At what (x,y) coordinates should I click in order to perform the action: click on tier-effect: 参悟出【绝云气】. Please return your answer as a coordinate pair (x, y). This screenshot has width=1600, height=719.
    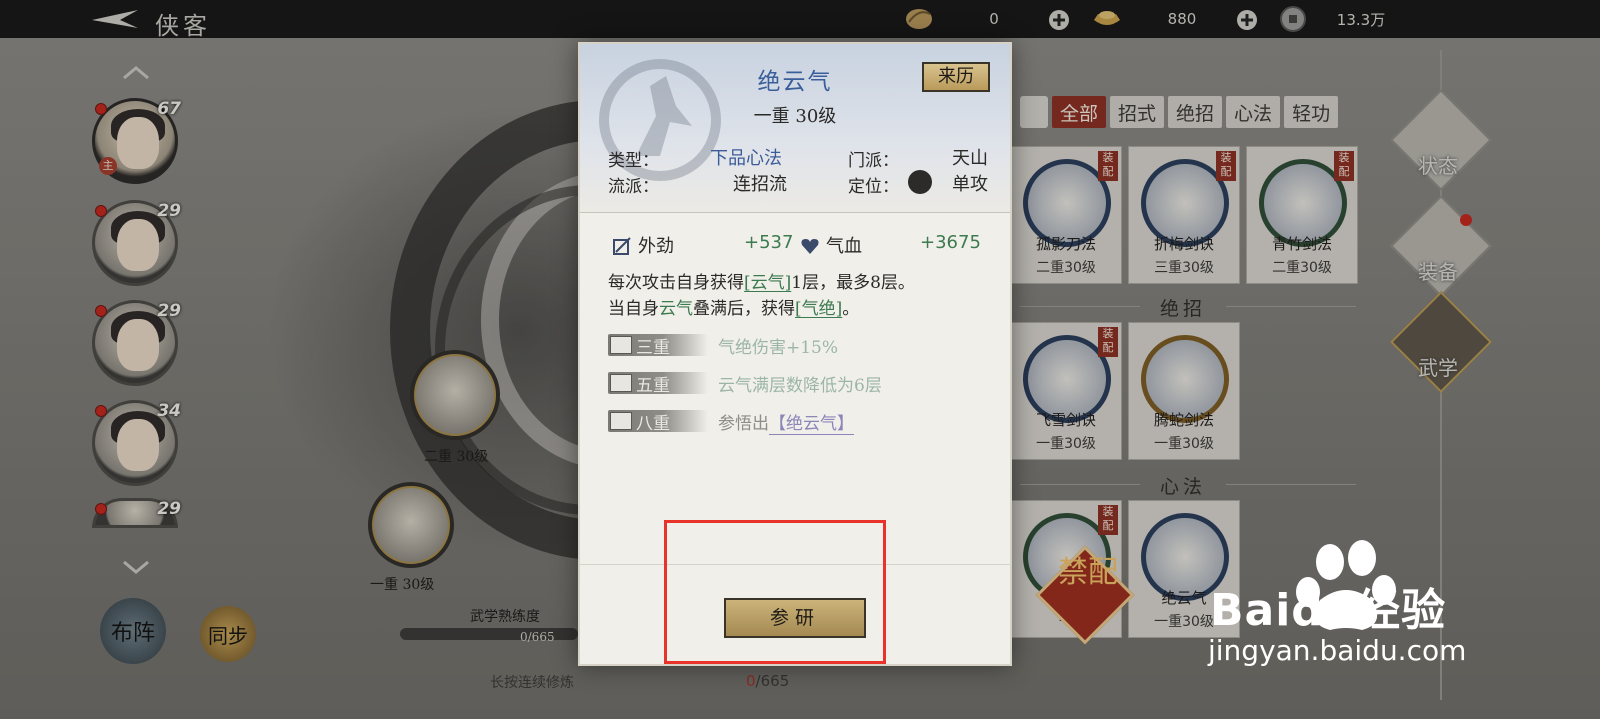
    Looking at the image, I should click on (786, 422).